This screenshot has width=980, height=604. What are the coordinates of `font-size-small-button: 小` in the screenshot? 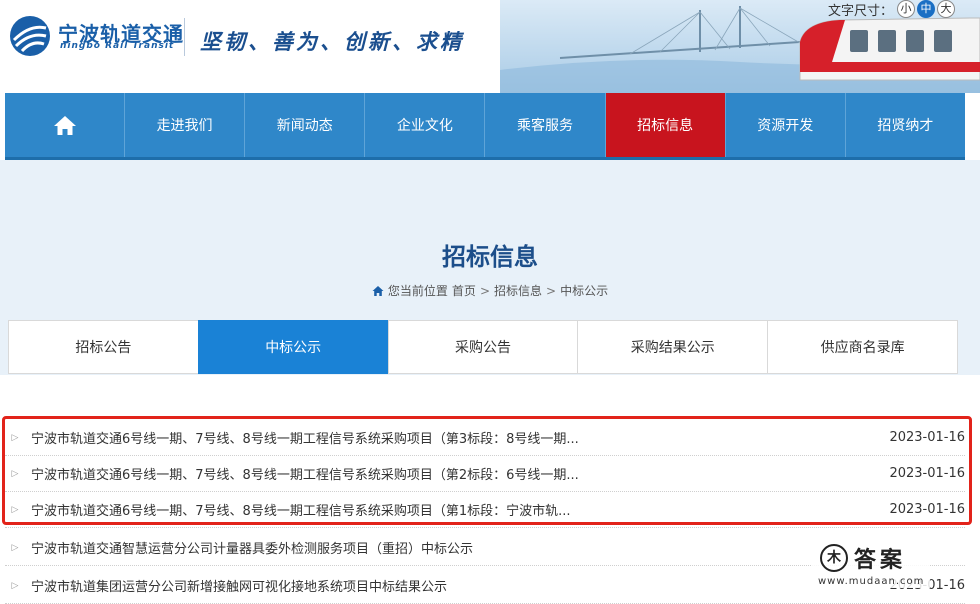 It's located at (906, 9).